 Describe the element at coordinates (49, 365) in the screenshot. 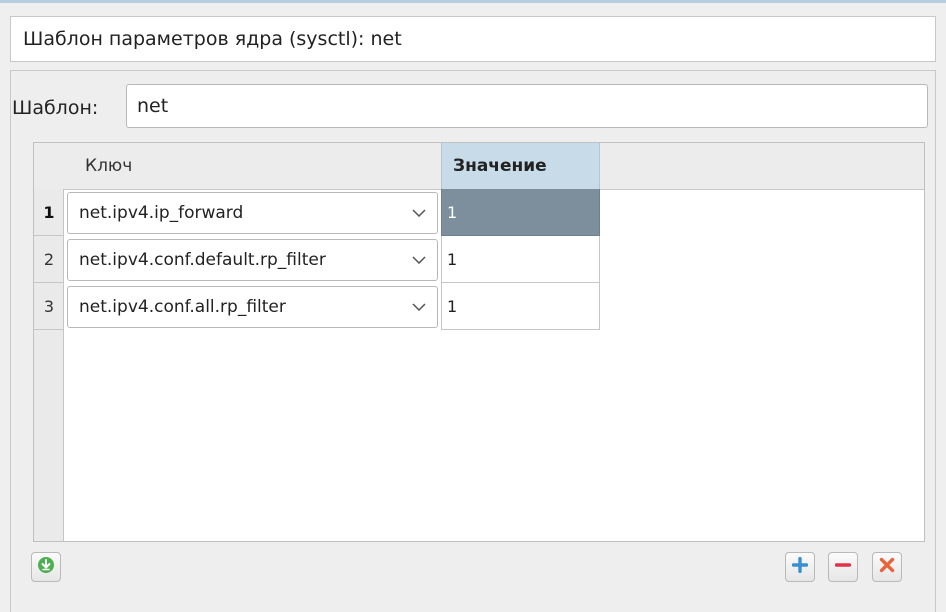

I see `row-number-gutter: 1 2 3` at that location.